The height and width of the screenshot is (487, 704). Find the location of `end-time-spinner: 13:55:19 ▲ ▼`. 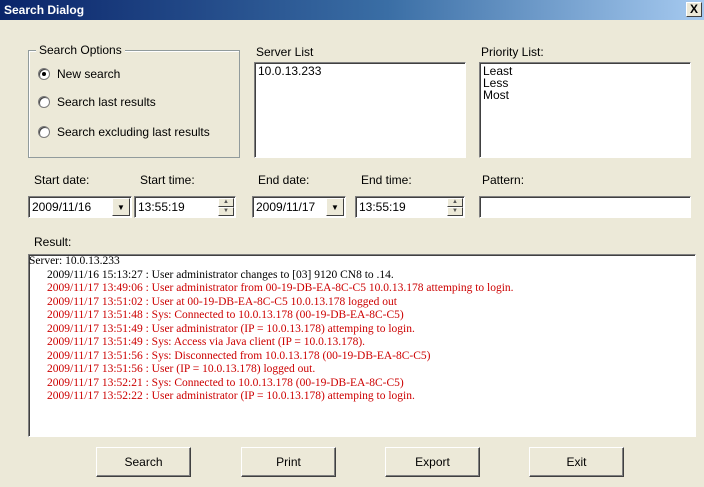

end-time-spinner: 13:55:19 ▲ ▼ is located at coordinates (410, 207).